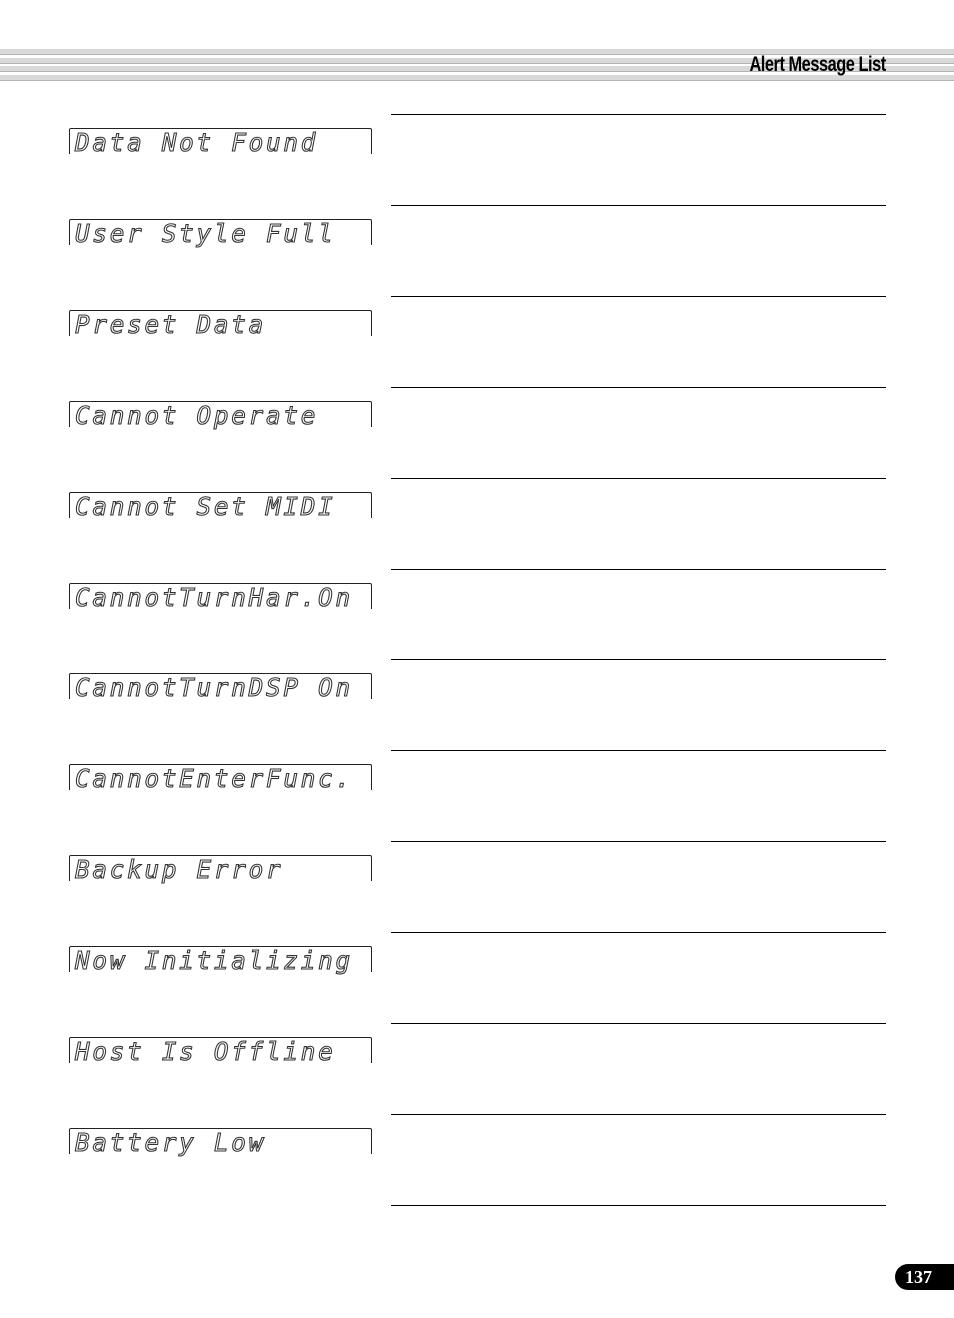  I want to click on lcd-display: Cannot Set MIDI, so click(220, 506).